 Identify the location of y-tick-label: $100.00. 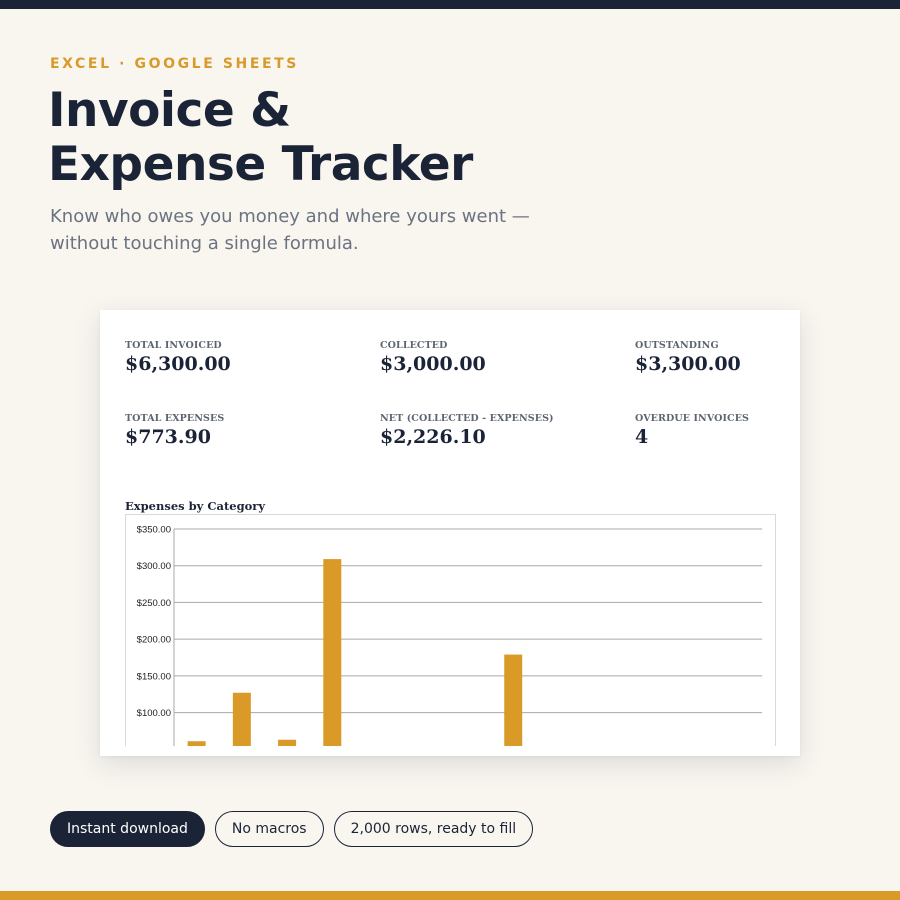
(154, 713).